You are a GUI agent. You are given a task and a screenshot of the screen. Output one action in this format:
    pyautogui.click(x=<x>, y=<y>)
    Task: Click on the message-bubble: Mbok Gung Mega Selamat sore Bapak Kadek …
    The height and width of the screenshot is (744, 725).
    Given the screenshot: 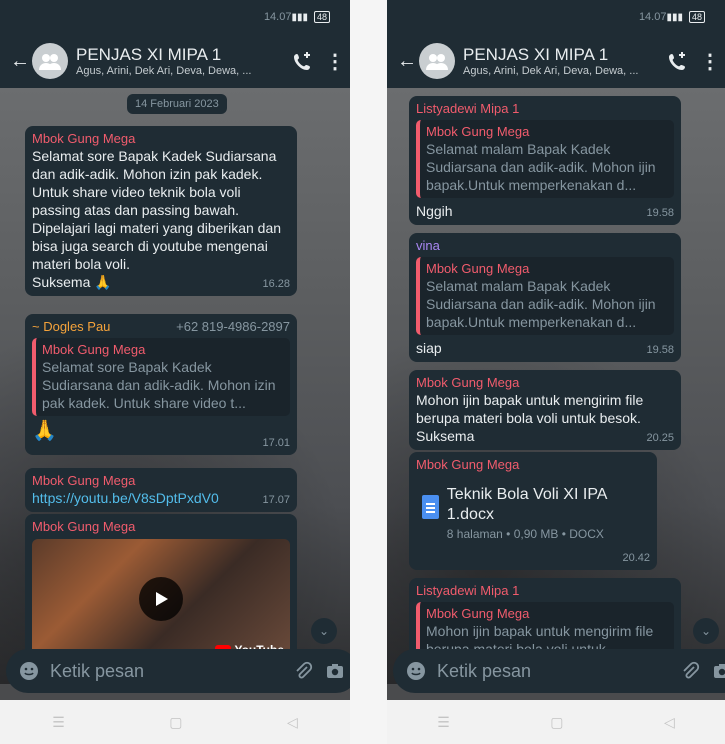 What is the action you would take?
    pyautogui.click(x=161, y=211)
    